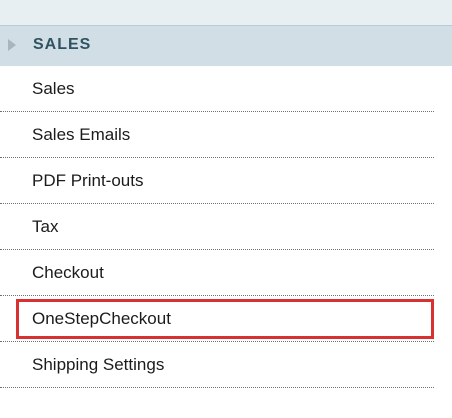  Describe the element at coordinates (217, 319) in the screenshot. I see `nav-item-onestepcheckout: OneStepCheckout` at that location.